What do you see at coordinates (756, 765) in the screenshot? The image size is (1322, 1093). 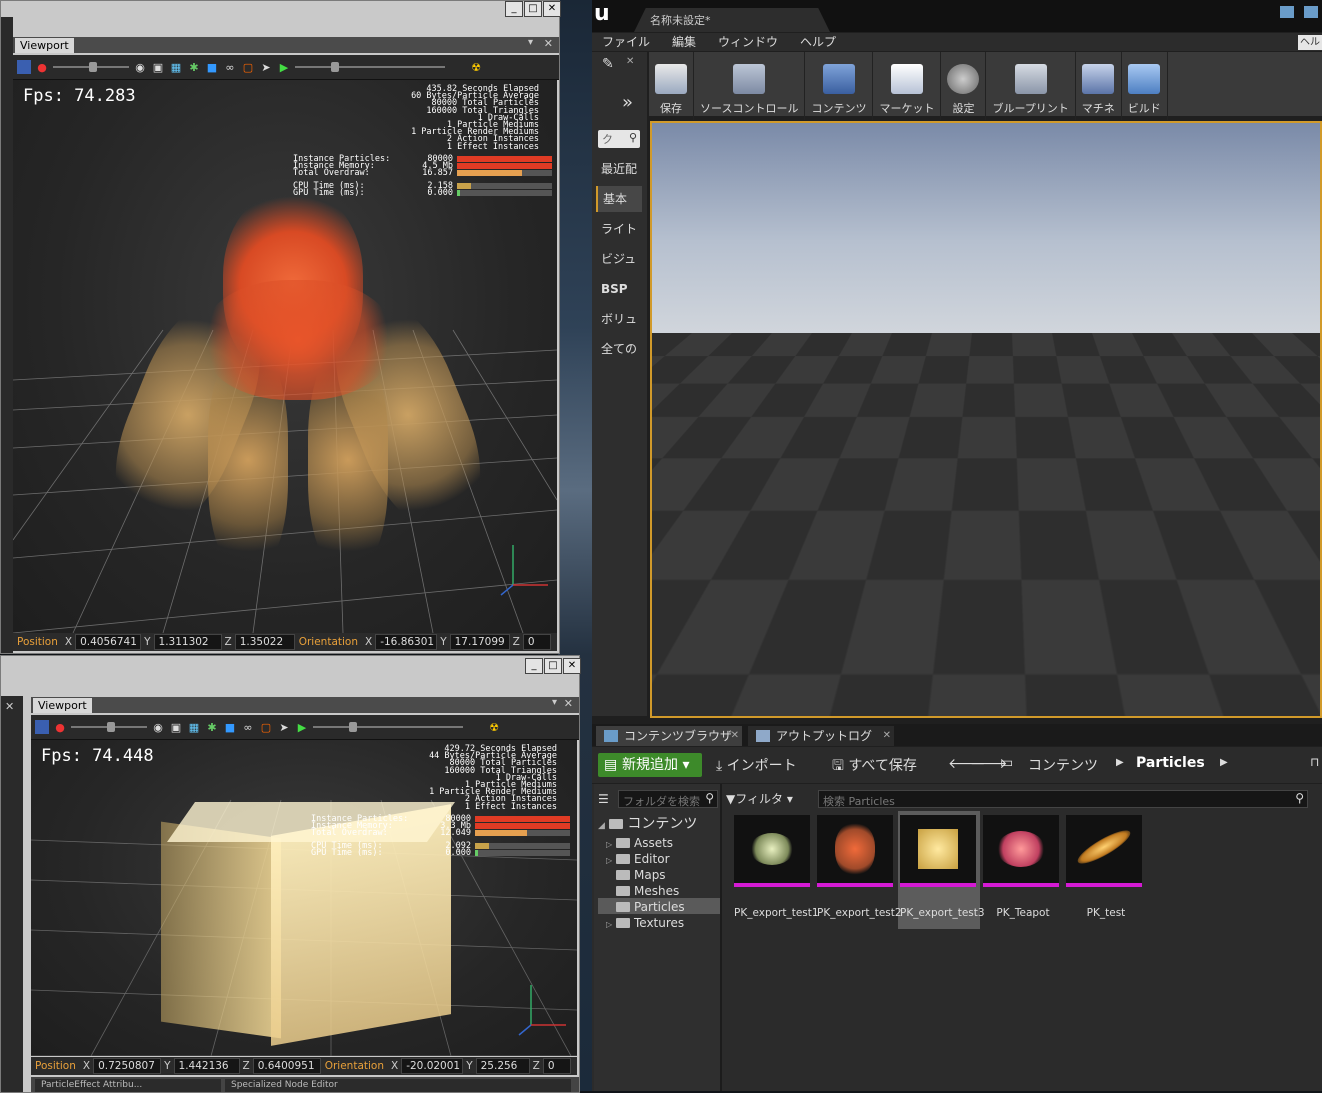 I see `import-button: ⤓ インポート` at bounding box center [756, 765].